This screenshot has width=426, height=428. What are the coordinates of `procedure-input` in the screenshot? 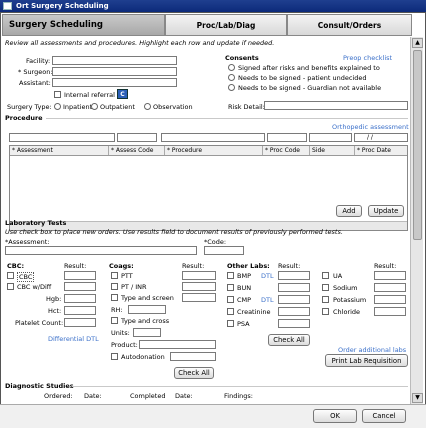 It's located at (213, 137).